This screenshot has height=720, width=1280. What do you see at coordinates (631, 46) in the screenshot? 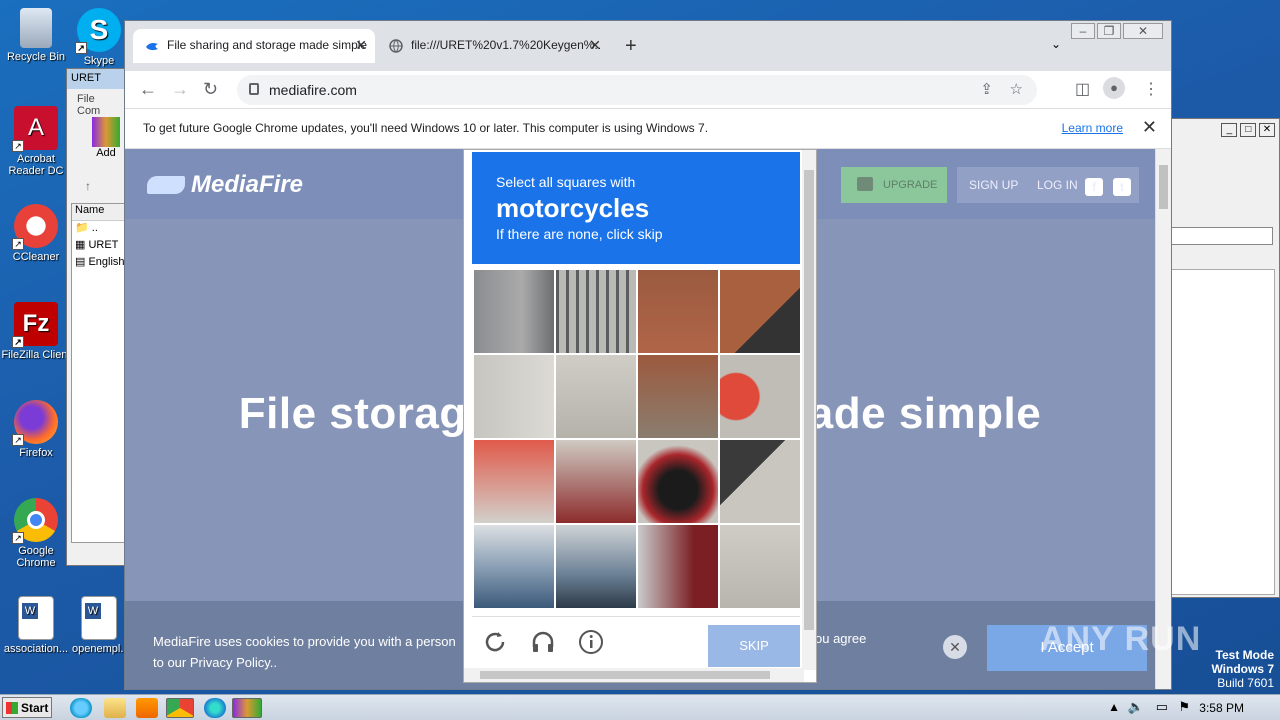
I see `new-tab-icon: +` at bounding box center [631, 46].